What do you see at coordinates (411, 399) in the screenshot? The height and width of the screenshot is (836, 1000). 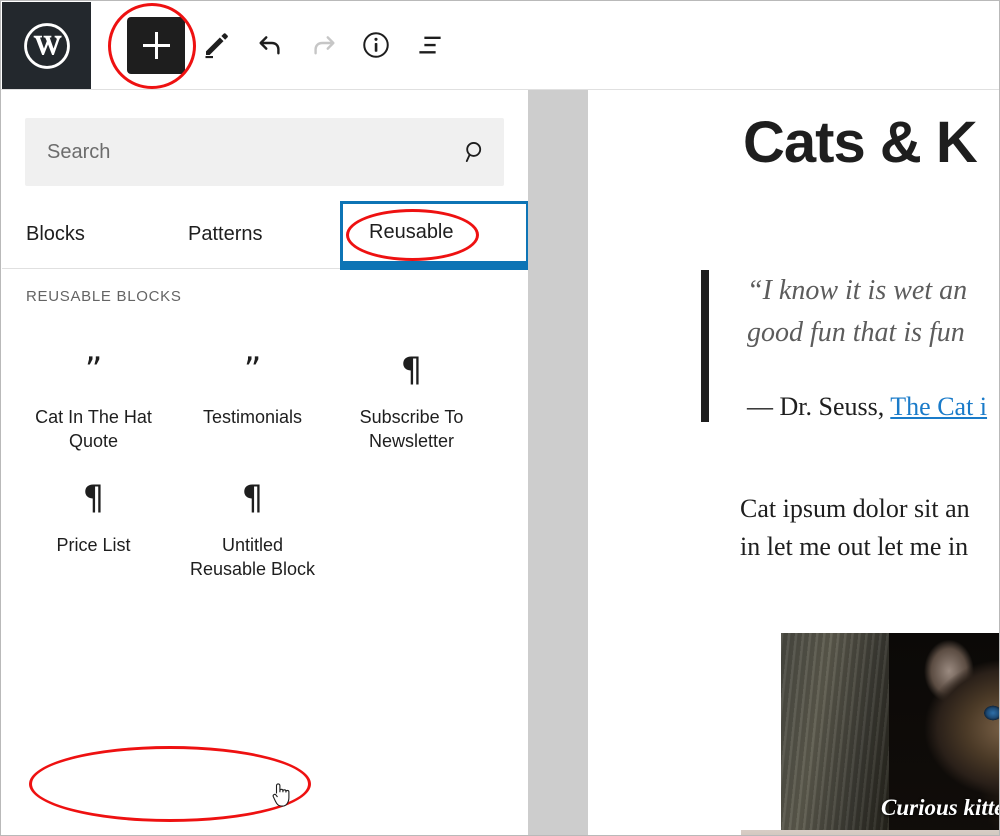 I see `block-item-subscribe-to-newsletter: ¶ Subscribe To Newsletter` at bounding box center [411, 399].